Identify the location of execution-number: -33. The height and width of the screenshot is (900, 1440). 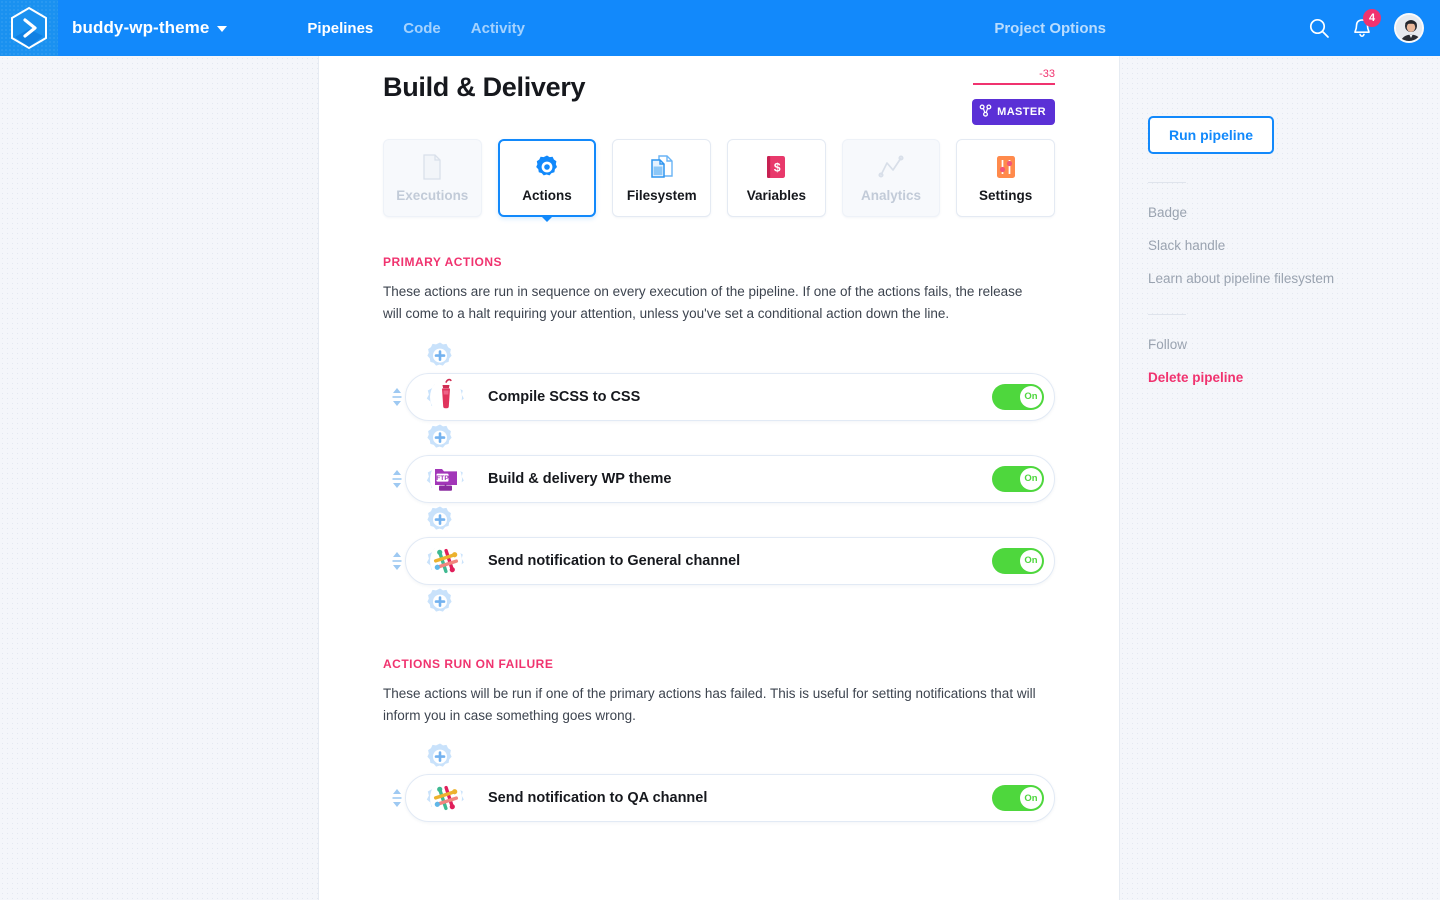
(1047, 74).